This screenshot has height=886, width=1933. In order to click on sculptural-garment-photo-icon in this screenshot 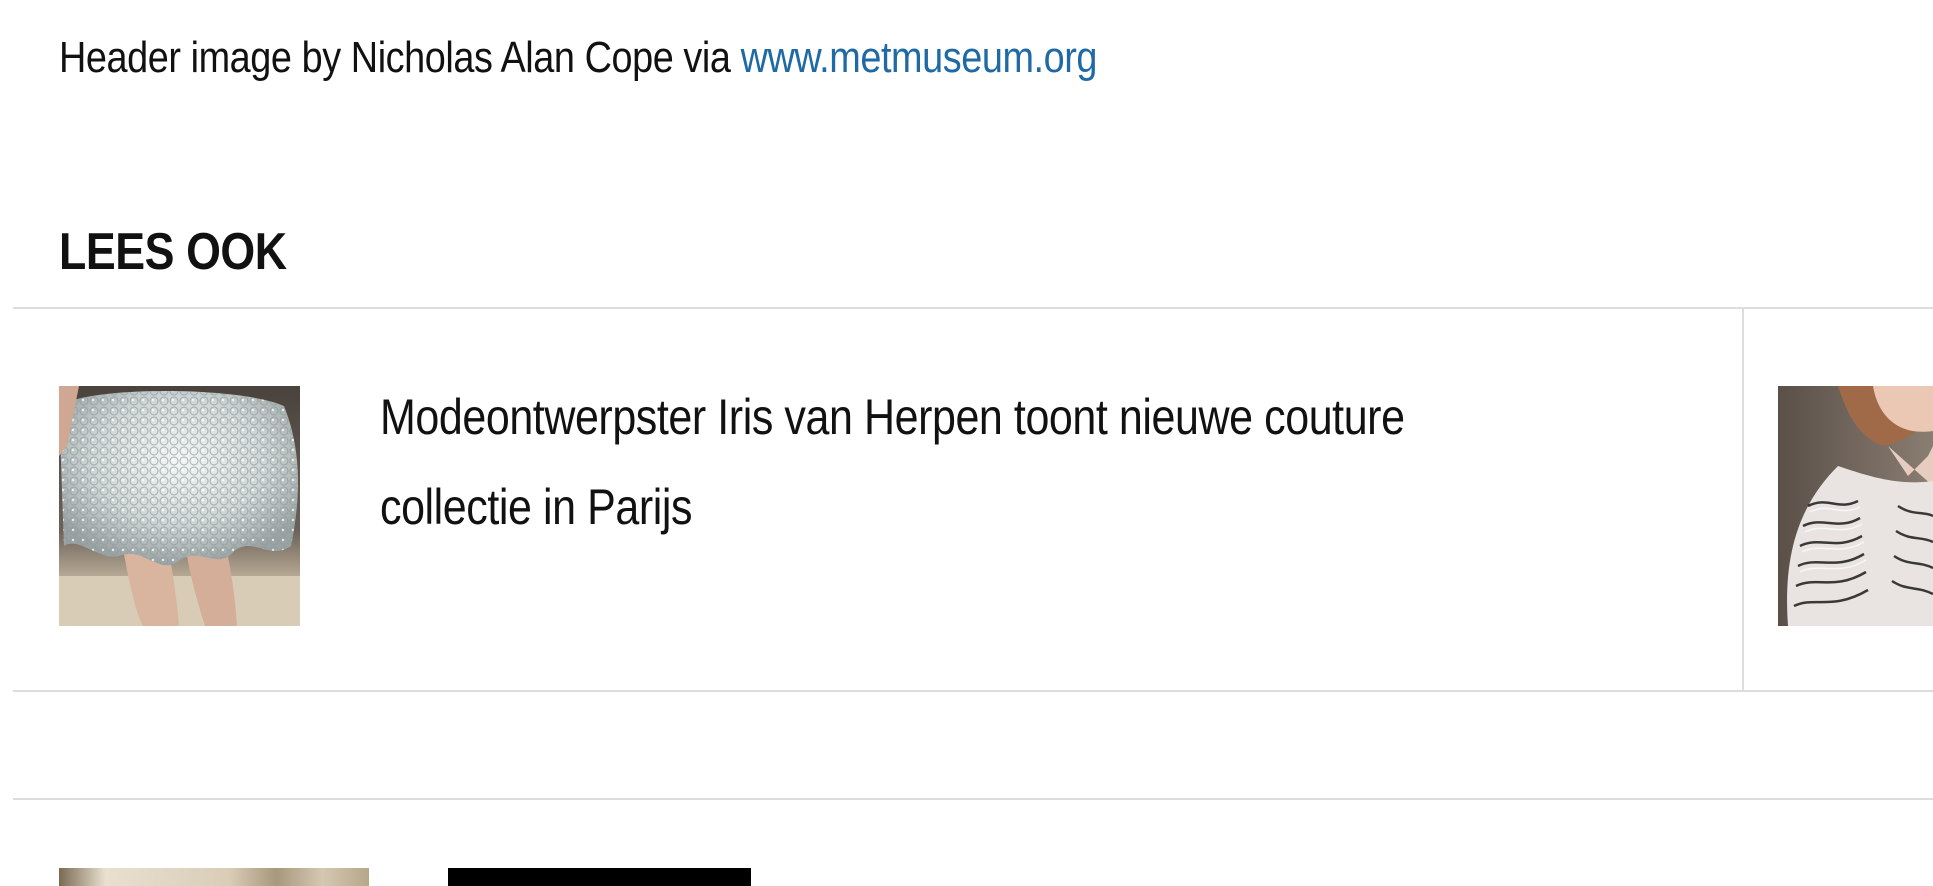, I will do `click(1855, 506)`.